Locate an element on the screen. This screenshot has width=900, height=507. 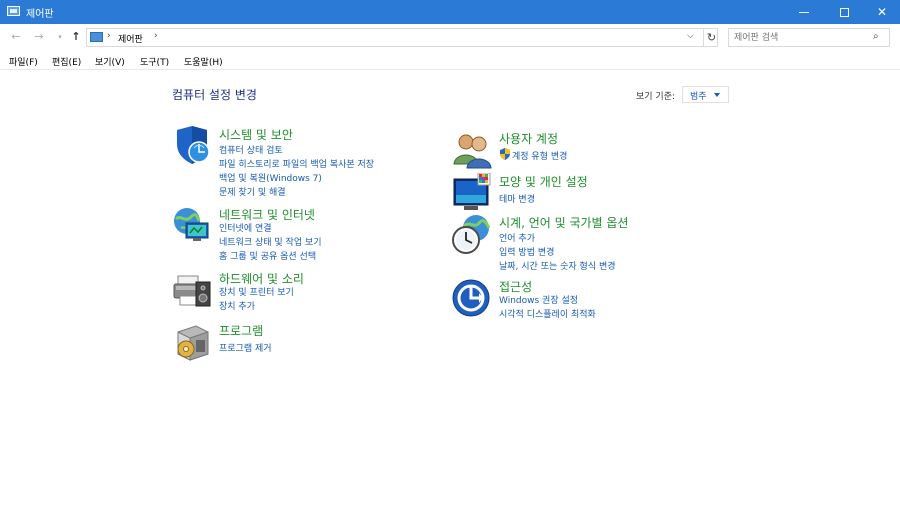
control-panel-location-icon is located at coordinates (96, 37).